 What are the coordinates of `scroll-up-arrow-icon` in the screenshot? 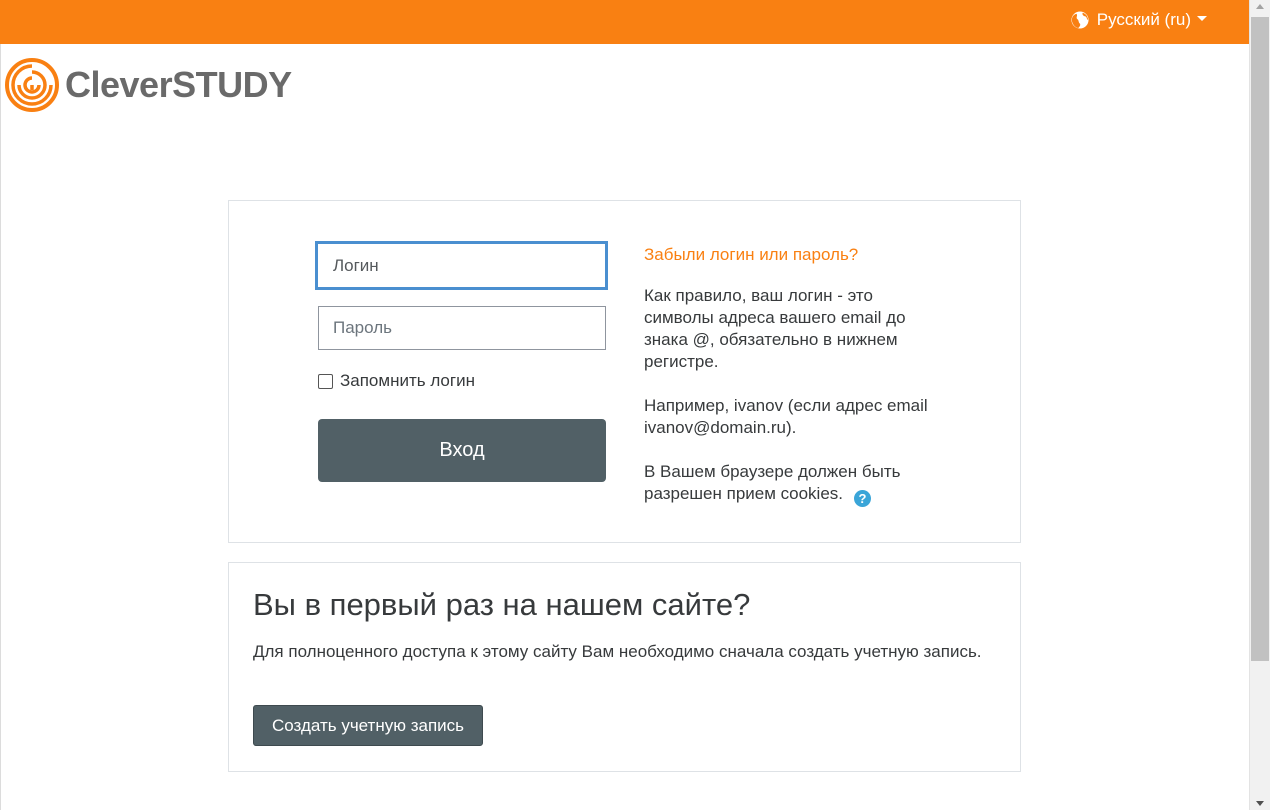 It's located at (1260, 6).